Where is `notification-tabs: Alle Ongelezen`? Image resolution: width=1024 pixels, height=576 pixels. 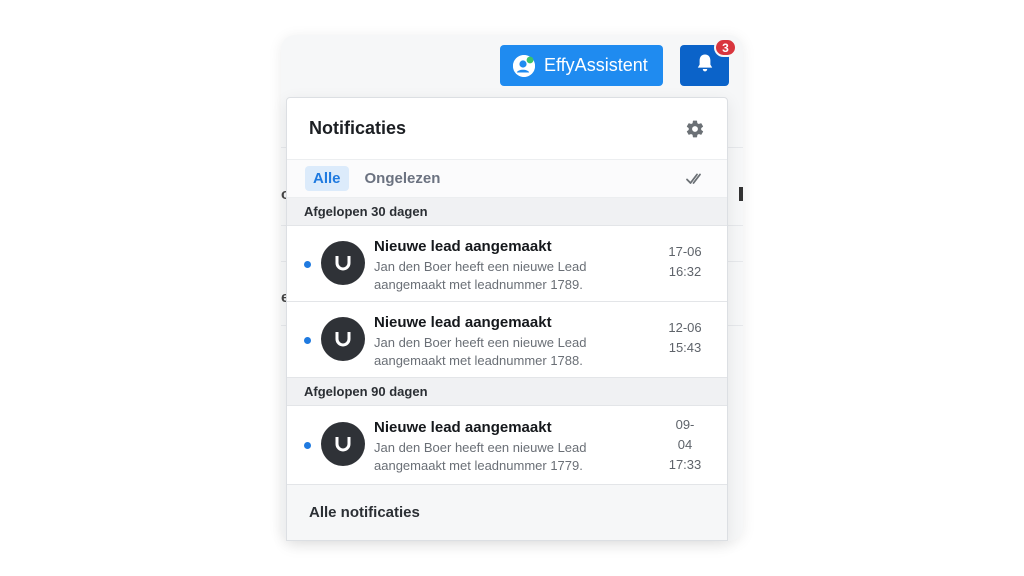 notification-tabs: Alle Ongelezen is located at coordinates (507, 179).